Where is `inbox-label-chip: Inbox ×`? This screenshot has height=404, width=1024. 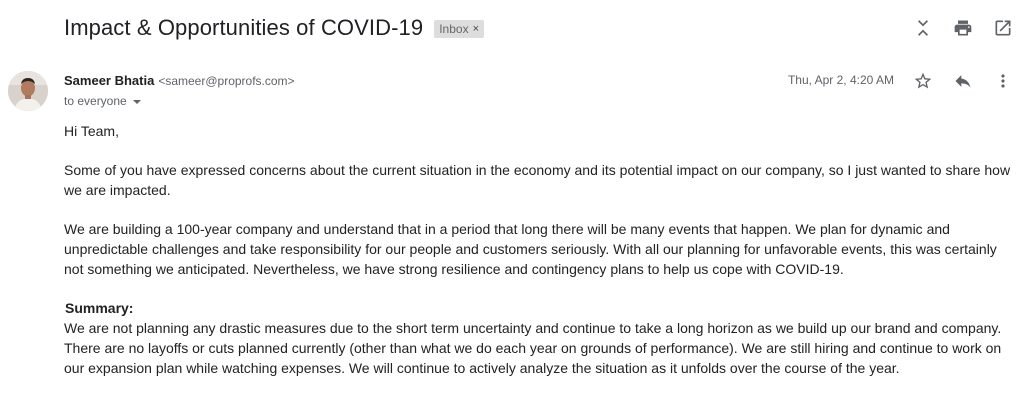
inbox-label-chip: Inbox × is located at coordinates (459, 29).